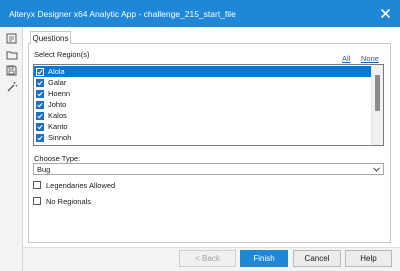  I want to click on type-dropdown-value: Bug, so click(44, 169).